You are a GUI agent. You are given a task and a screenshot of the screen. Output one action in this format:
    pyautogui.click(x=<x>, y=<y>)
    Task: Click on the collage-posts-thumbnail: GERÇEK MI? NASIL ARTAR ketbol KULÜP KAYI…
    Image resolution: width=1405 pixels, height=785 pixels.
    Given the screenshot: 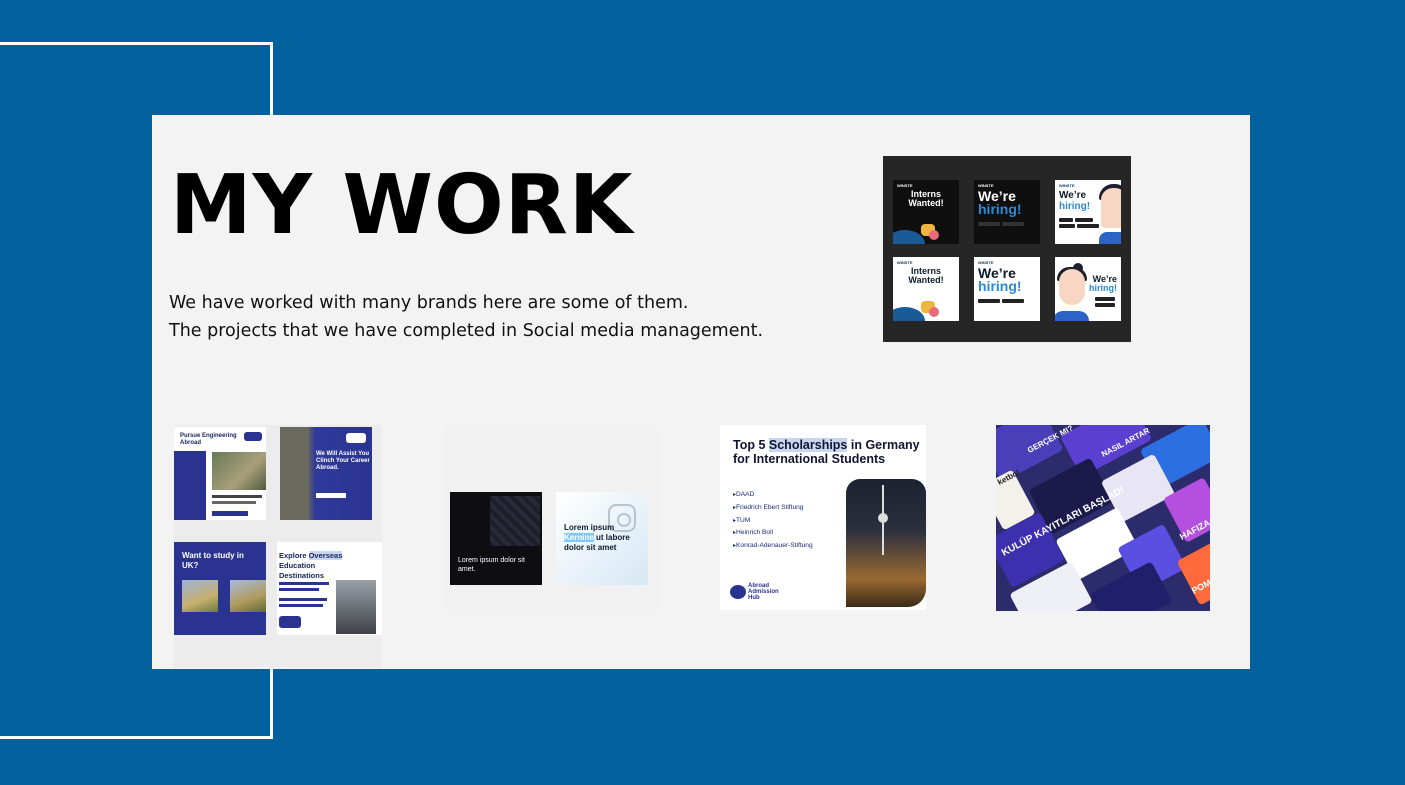 What is the action you would take?
    pyautogui.click(x=1103, y=518)
    